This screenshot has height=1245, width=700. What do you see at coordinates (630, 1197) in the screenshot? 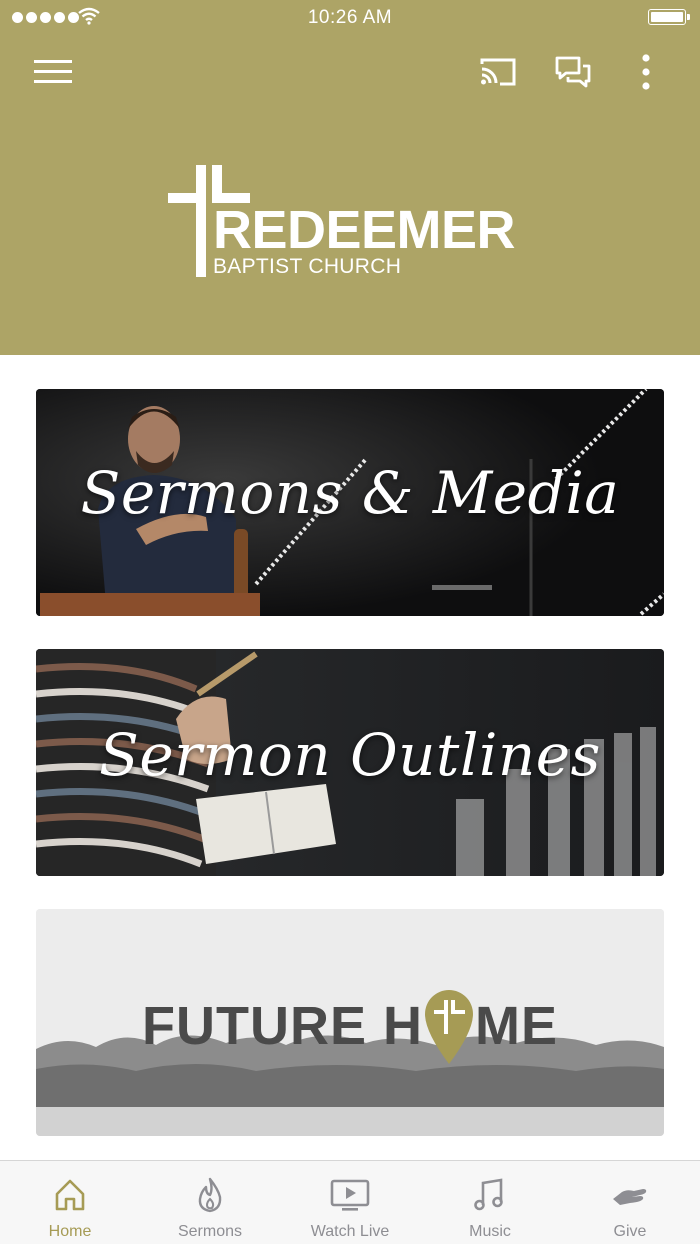
I see `giving-hand-icon` at bounding box center [630, 1197].